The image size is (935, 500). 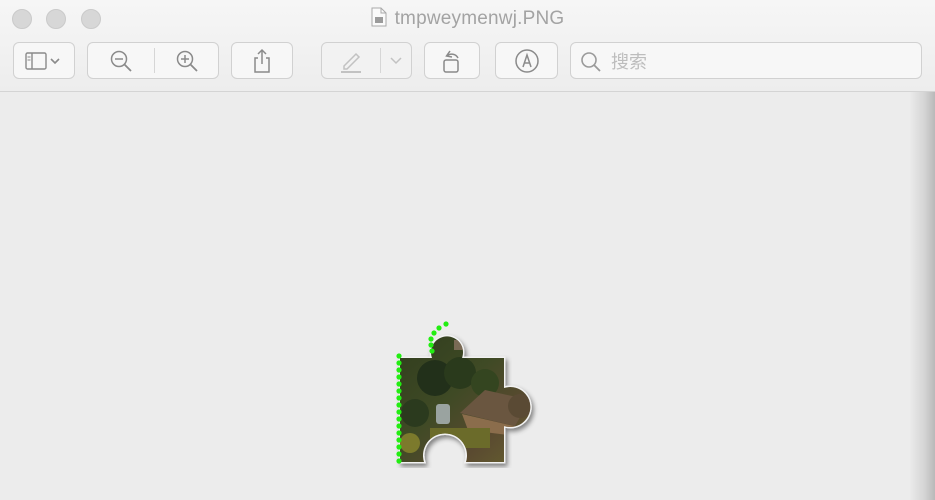 I want to click on chevron-down-icon, so click(x=396, y=60).